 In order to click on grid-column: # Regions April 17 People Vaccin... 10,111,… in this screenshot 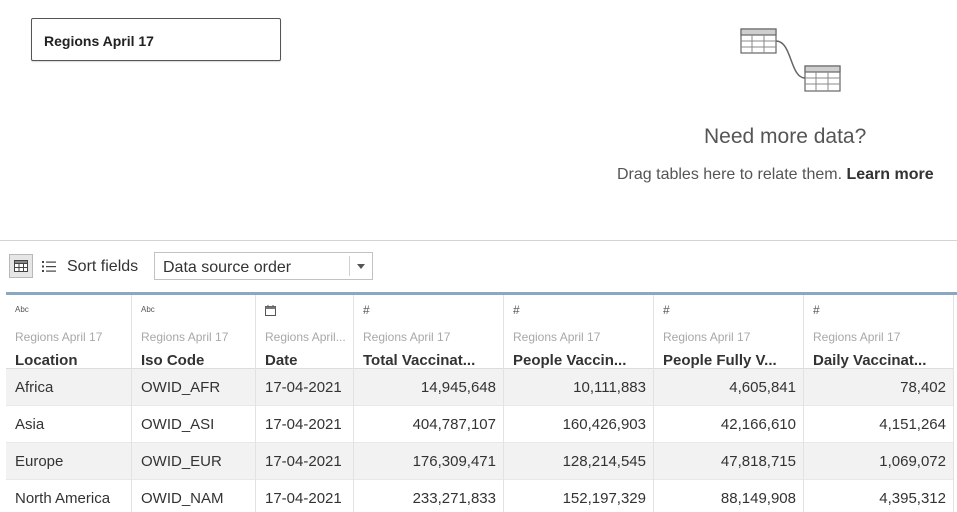, I will do `click(579, 403)`.